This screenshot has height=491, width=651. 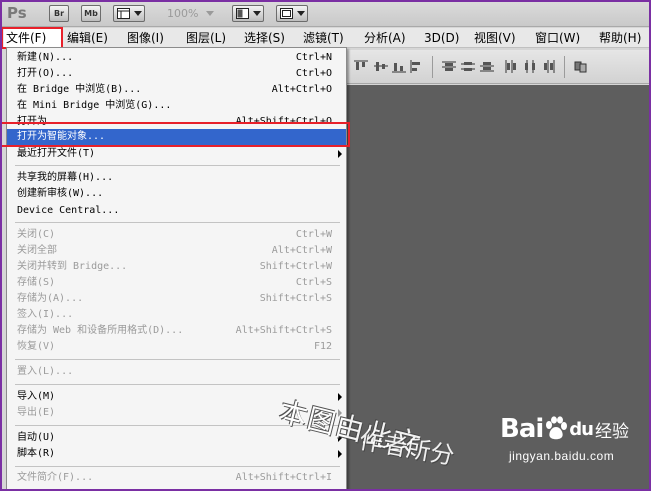 I want to click on menu-item-scripts: 脚本(R), so click(x=176, y=454).